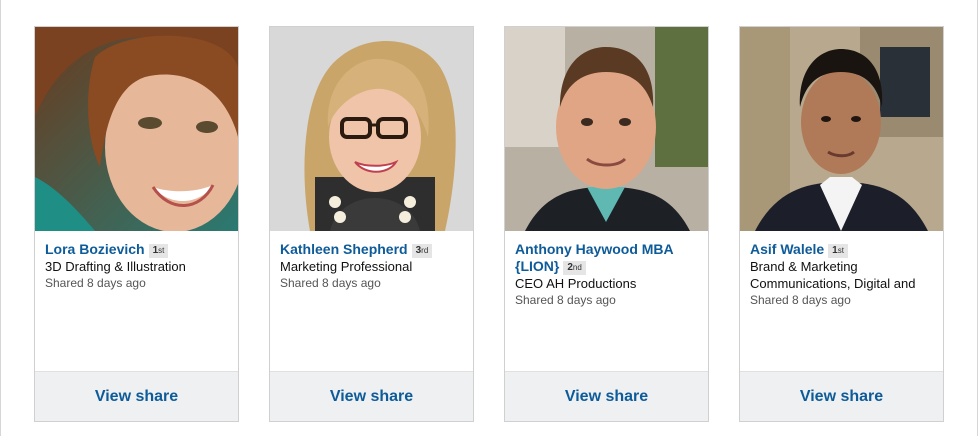 This screenshot has width=980, height=436. What do you see at coordinates (346, 266) in the screenshot?
I see `member-headline: Marketing Professional` at bounding box center [346, 266].